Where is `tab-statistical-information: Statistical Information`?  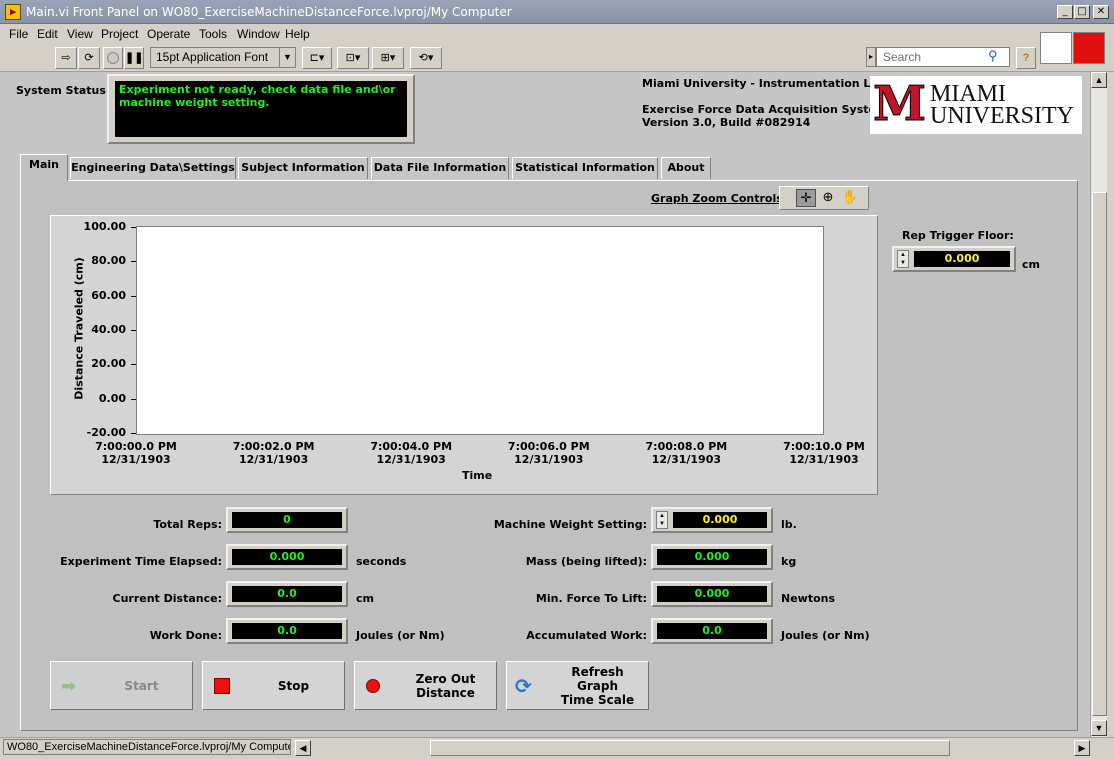 tab-statistical-information: Statistical Information is located at coordinates (585, 168).